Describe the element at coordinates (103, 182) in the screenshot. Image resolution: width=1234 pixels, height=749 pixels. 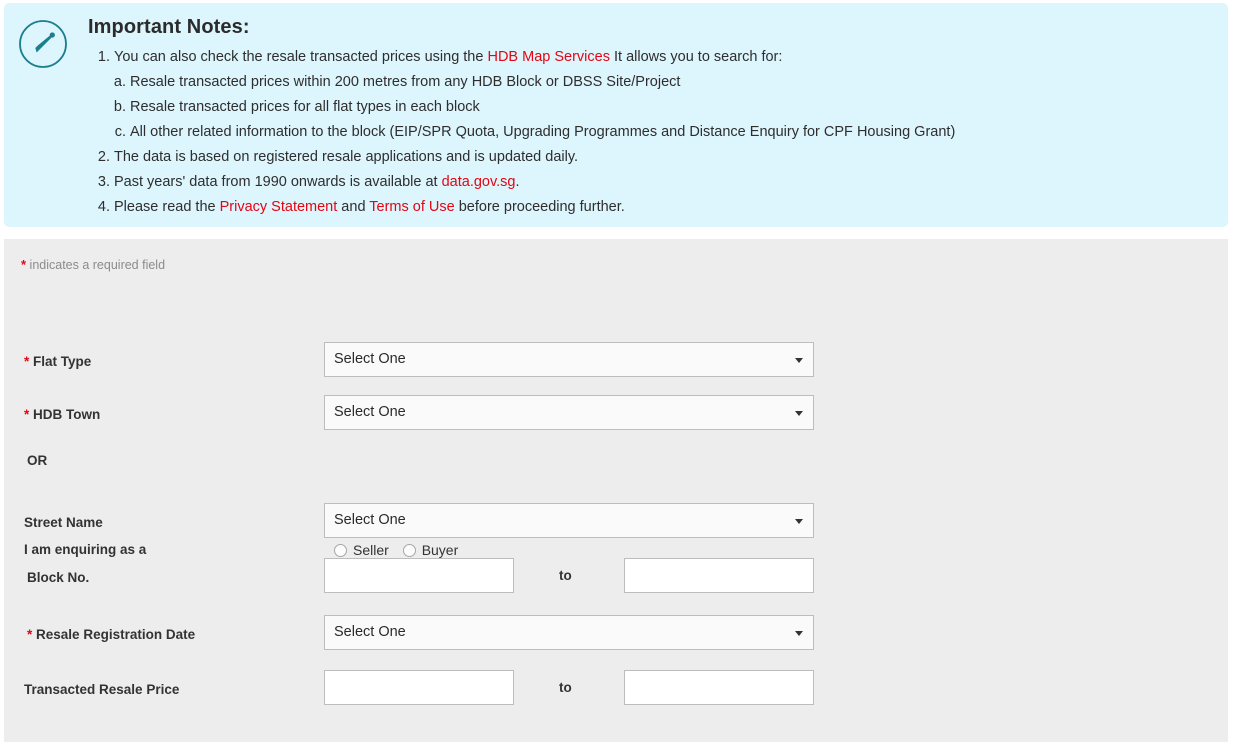
I see `note-number: 3.` at that location.